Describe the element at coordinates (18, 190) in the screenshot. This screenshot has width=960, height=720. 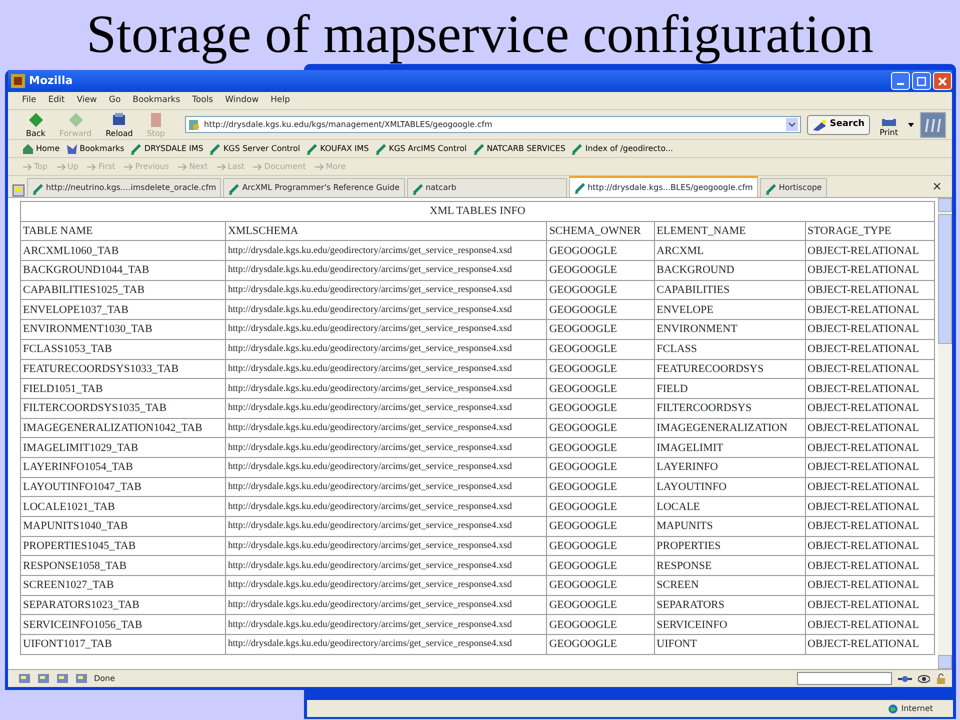
I see `tab-list-icon` at that location.